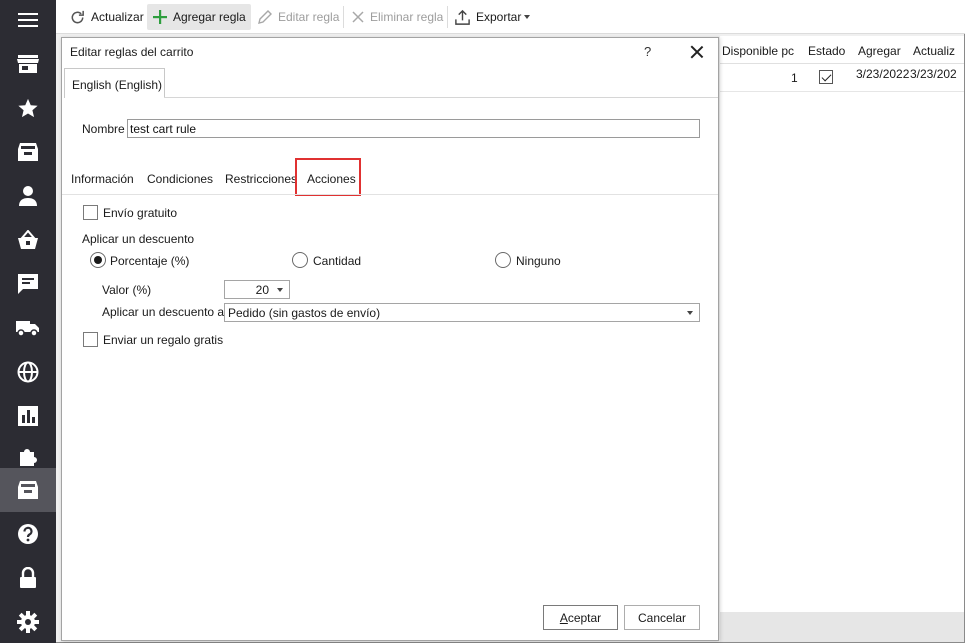 The width and height of the screenshot is (965, 643). Describe the element at coordinates (28, 240) in the screenshot. I see `basket-icon` at that location.